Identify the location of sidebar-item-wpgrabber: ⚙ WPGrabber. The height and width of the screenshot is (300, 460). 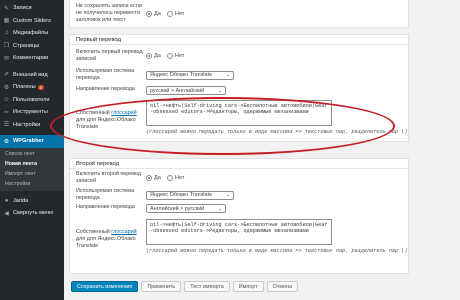
(32, 141).